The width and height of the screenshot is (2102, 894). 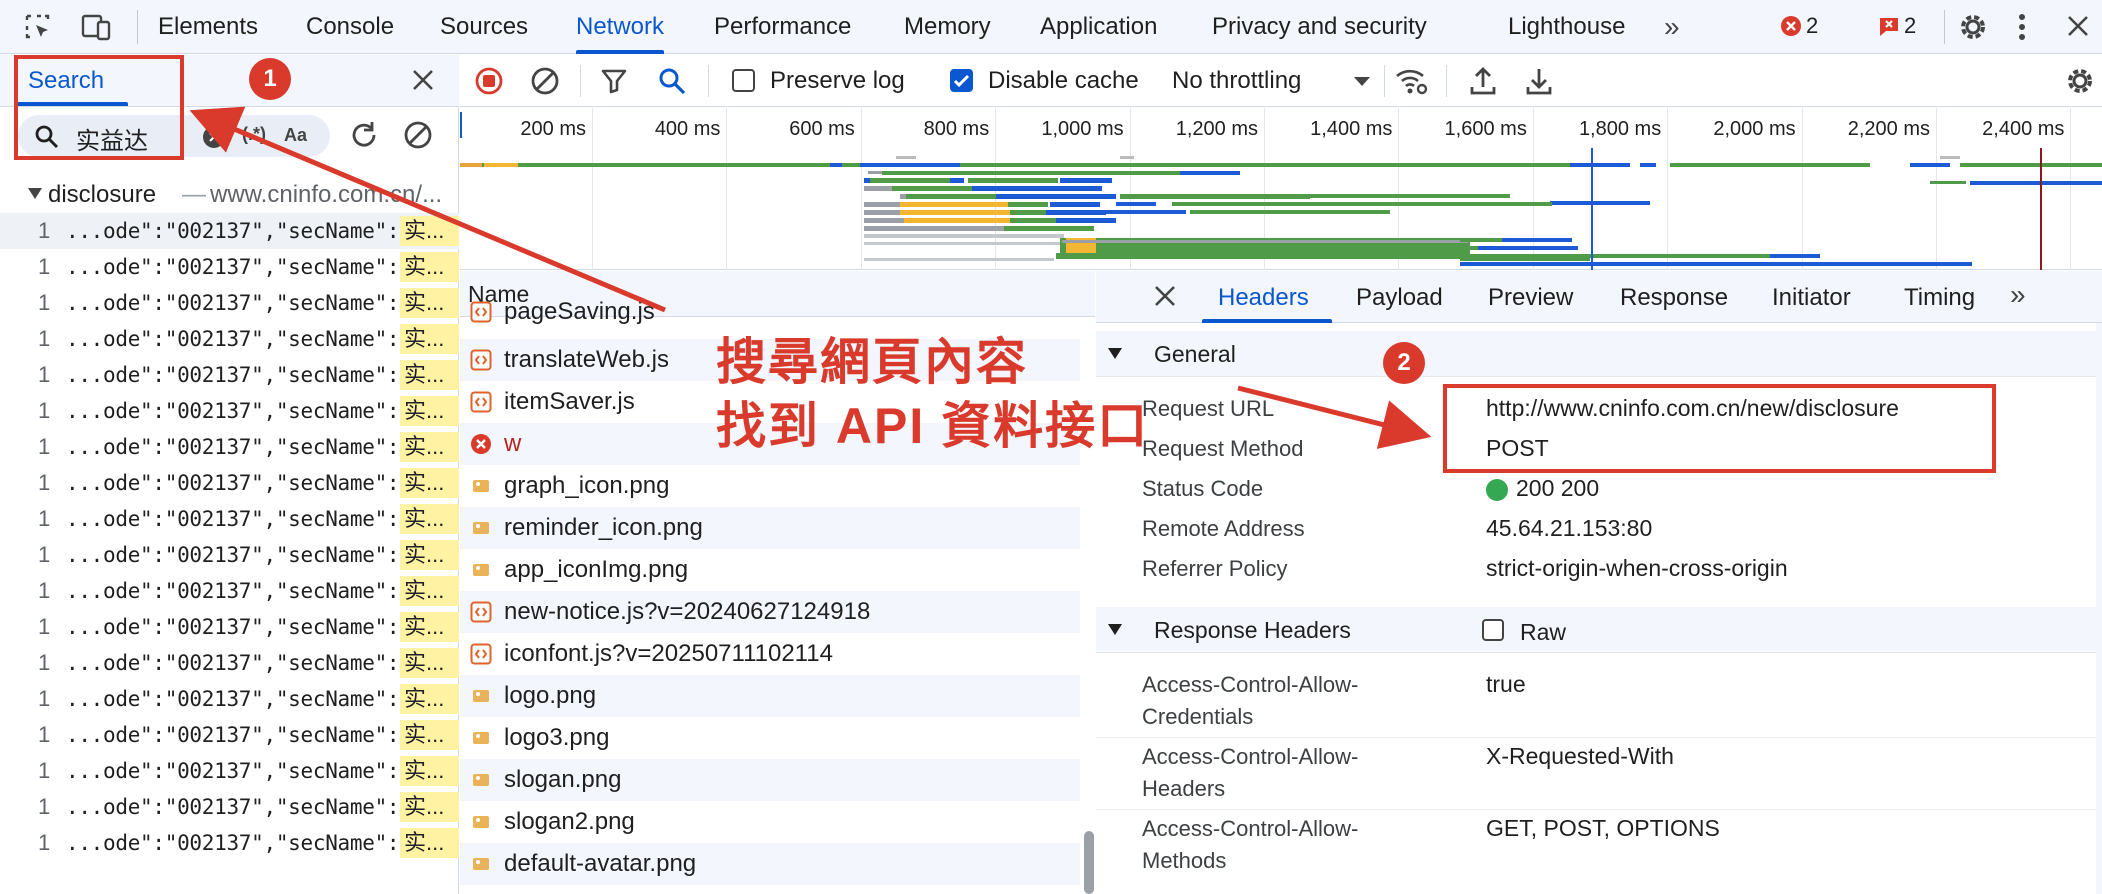 I want to click on tab-response: Response, so click(x=1674, y=298).